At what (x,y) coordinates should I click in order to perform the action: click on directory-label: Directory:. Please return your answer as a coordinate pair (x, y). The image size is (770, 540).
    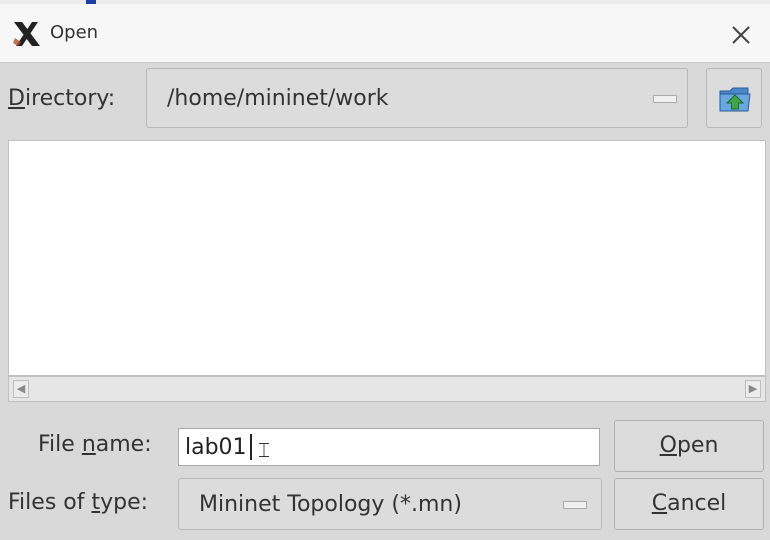
    Looking at the image, I should click on (62, 98).